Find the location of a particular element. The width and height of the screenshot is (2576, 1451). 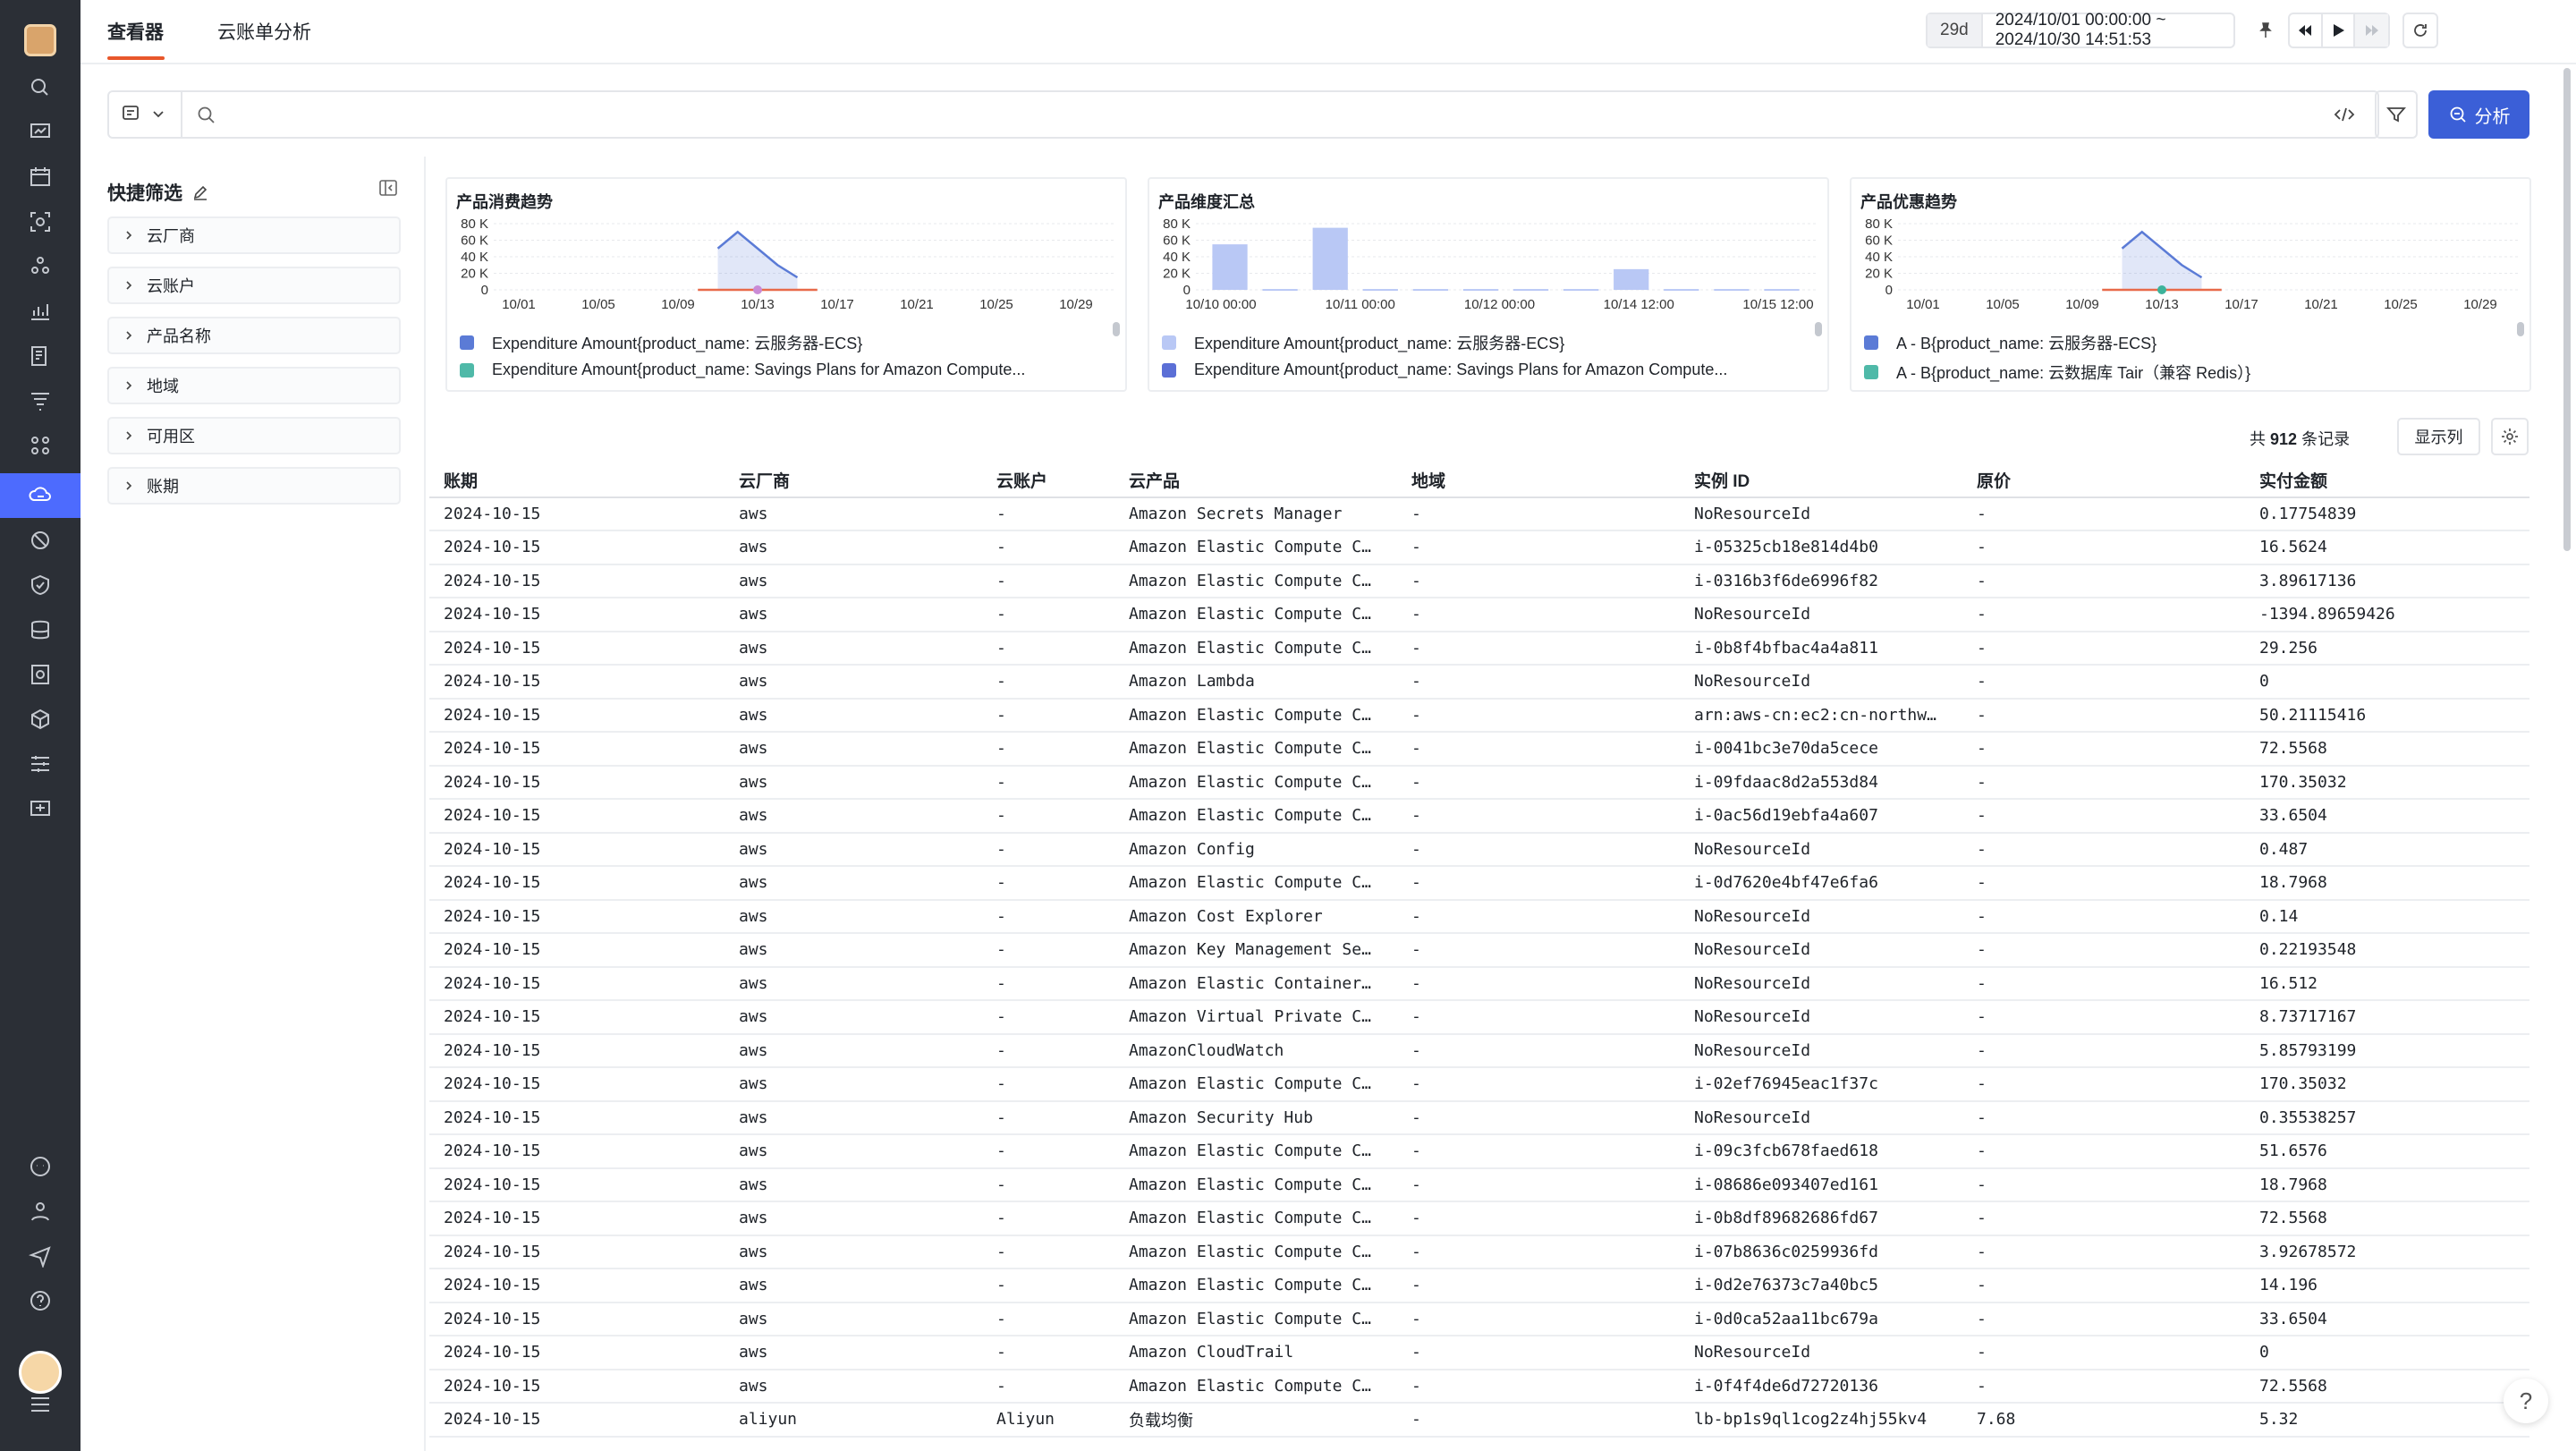

log-nav-item is located at coordinates (40, 356).